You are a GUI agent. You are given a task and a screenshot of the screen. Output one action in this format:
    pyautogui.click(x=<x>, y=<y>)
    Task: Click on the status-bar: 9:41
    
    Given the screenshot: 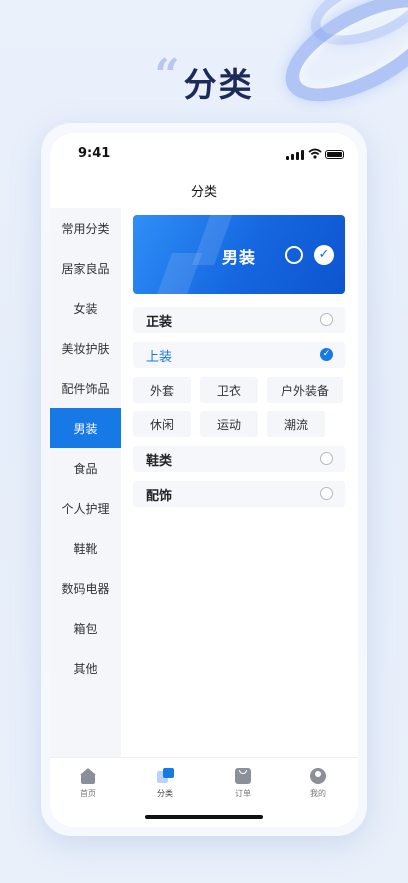 What is the action you would take?
    pyautogui.click(x=204, y=155)
    